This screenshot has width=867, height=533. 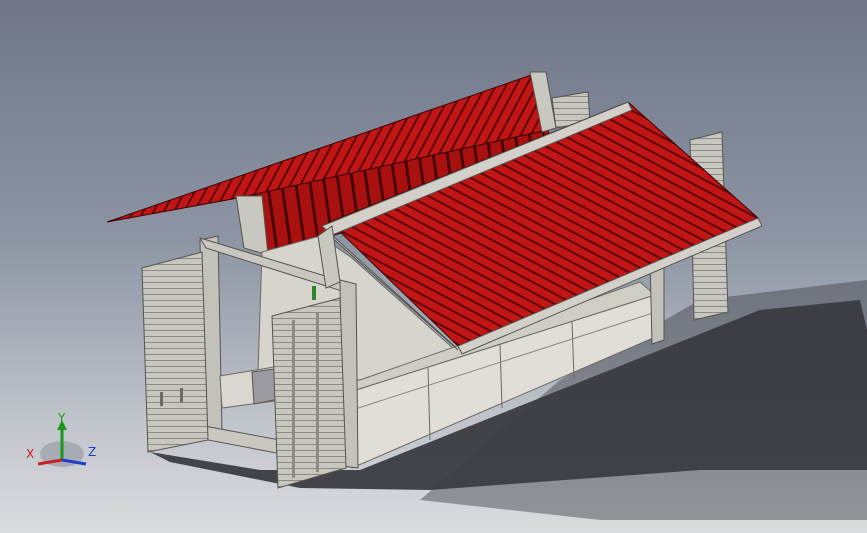 What do you see at coordinates (175, 352) in the screenshot?
I see `door-left` at bounding box center [175, 352].